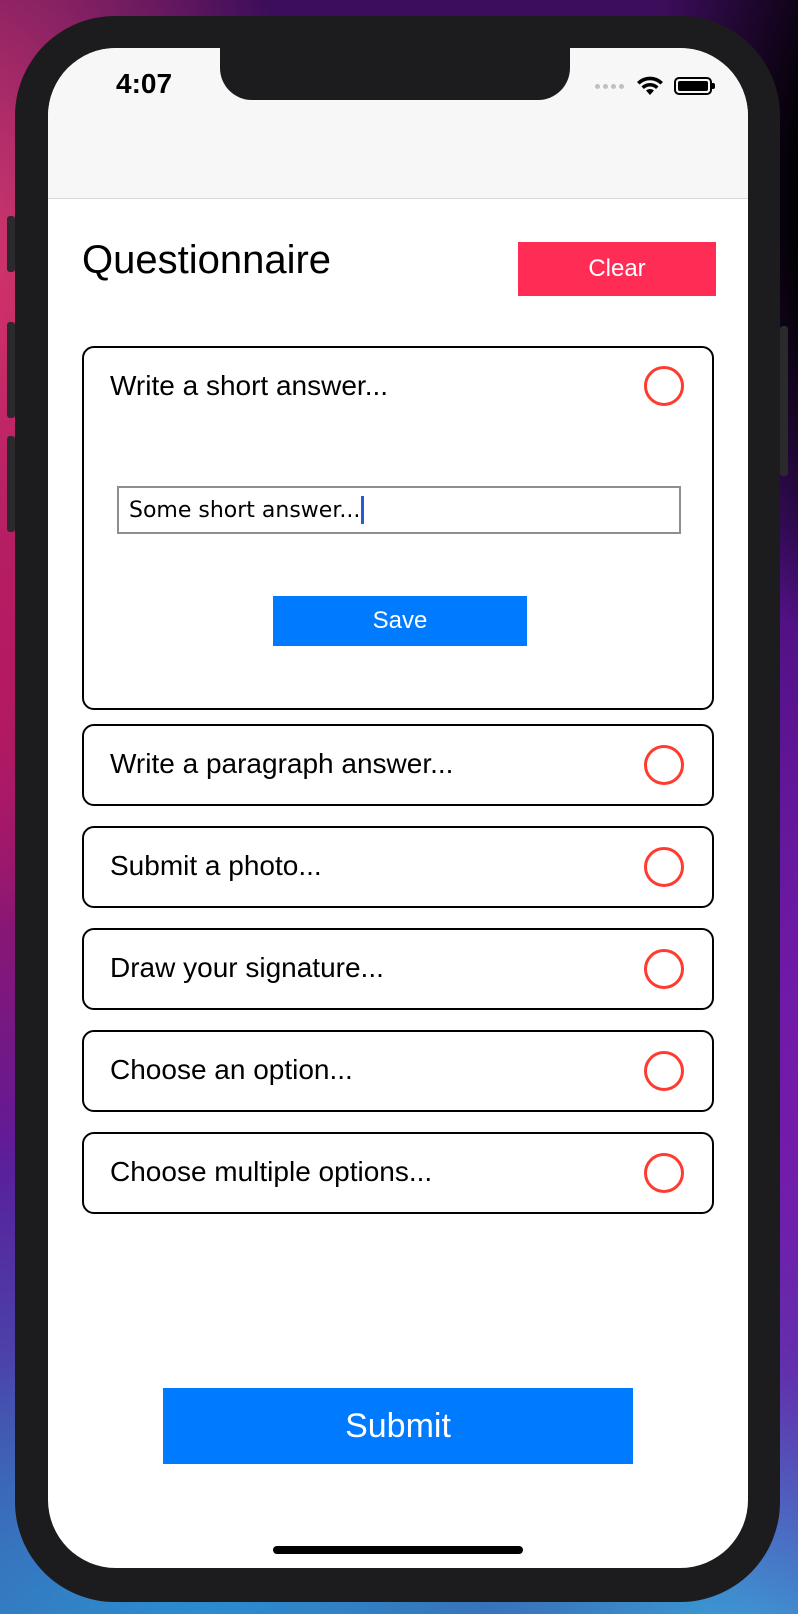 The width and height of the screenshot is (798, 1614). Describe the element at coordinates (398, 1550) in the screenshot. I see `home-indicator` at that location.